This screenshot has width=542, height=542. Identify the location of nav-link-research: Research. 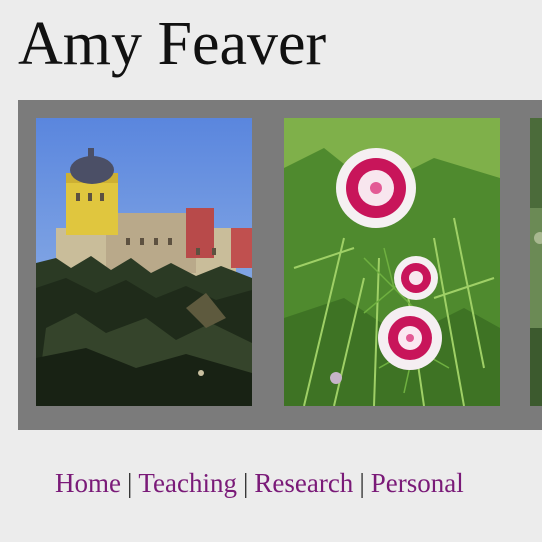
(303, 483).